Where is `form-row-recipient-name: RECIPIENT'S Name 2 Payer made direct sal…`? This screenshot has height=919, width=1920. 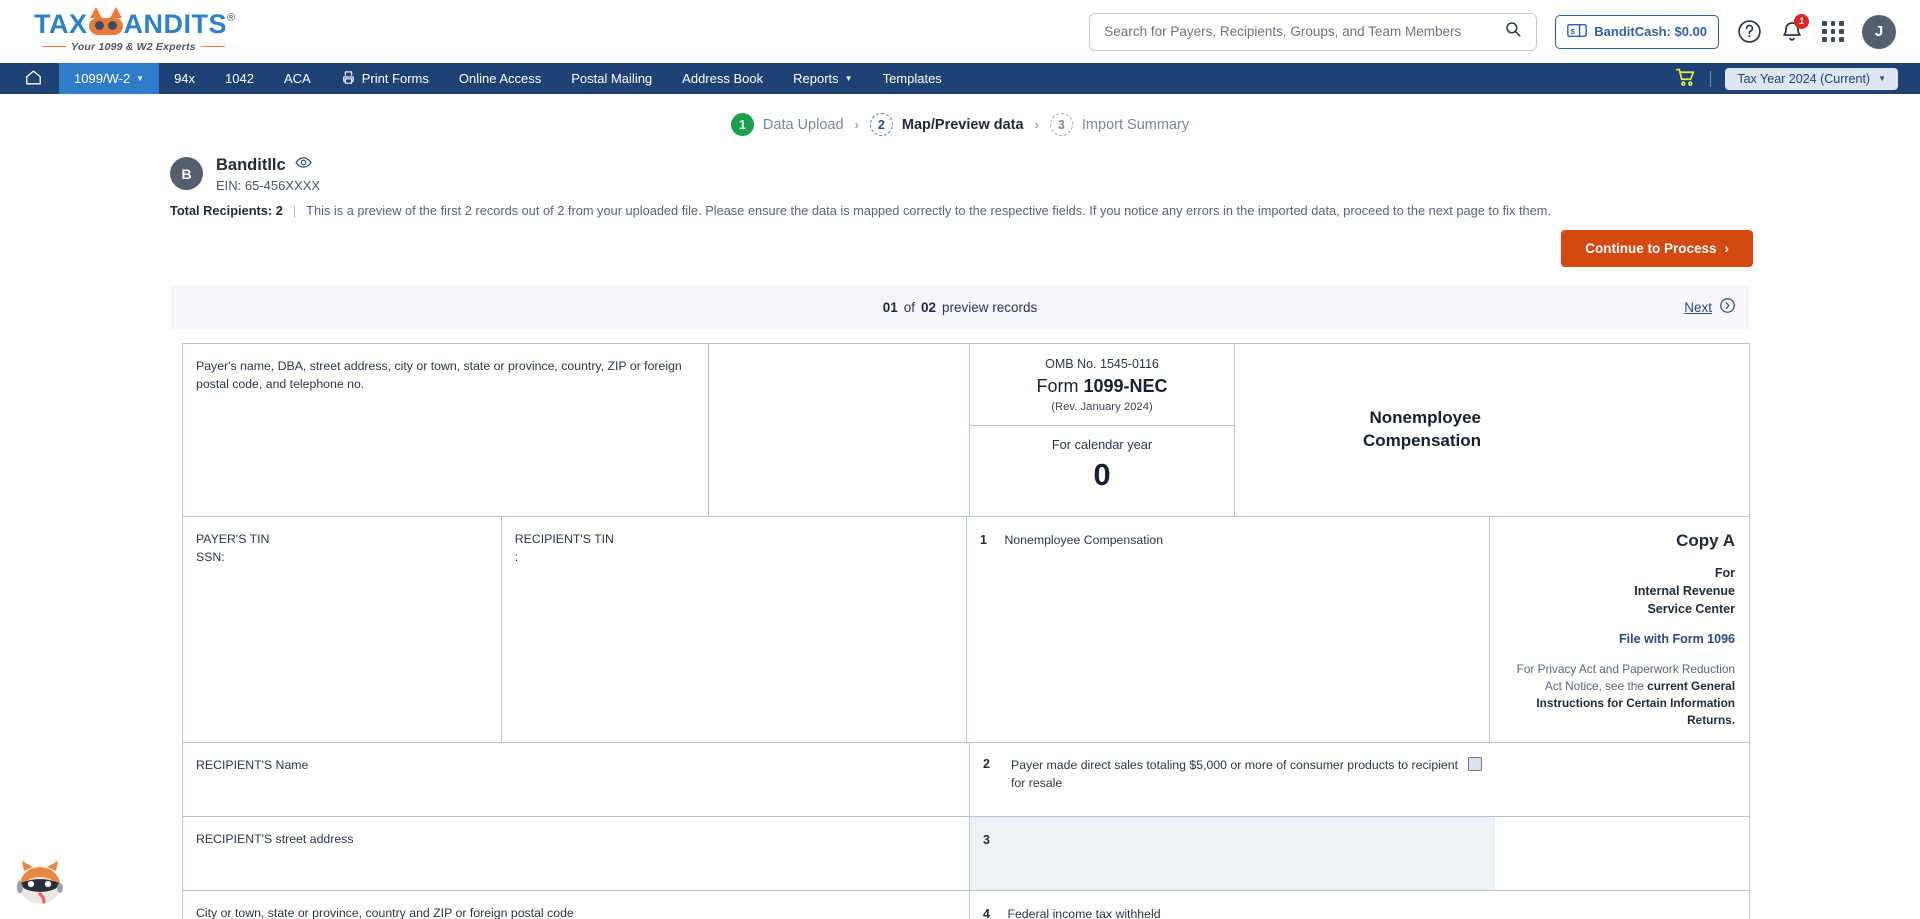
form-row-recipient-name: RECIPIENT'S Name 2 Payer made direct sal… is located at coordinates (966, 780).